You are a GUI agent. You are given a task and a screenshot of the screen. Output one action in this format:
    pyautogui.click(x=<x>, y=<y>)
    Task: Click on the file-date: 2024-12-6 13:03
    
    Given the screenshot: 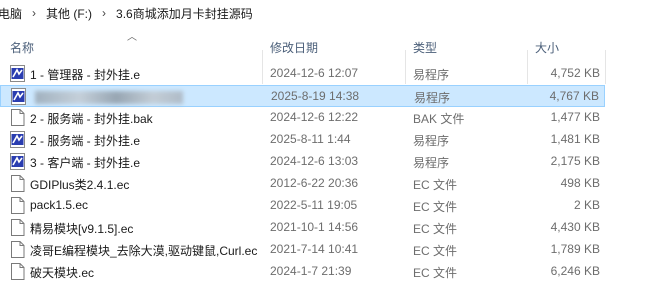 What is the action you would take?
    pyautogui.click(x=314, y=161)
    